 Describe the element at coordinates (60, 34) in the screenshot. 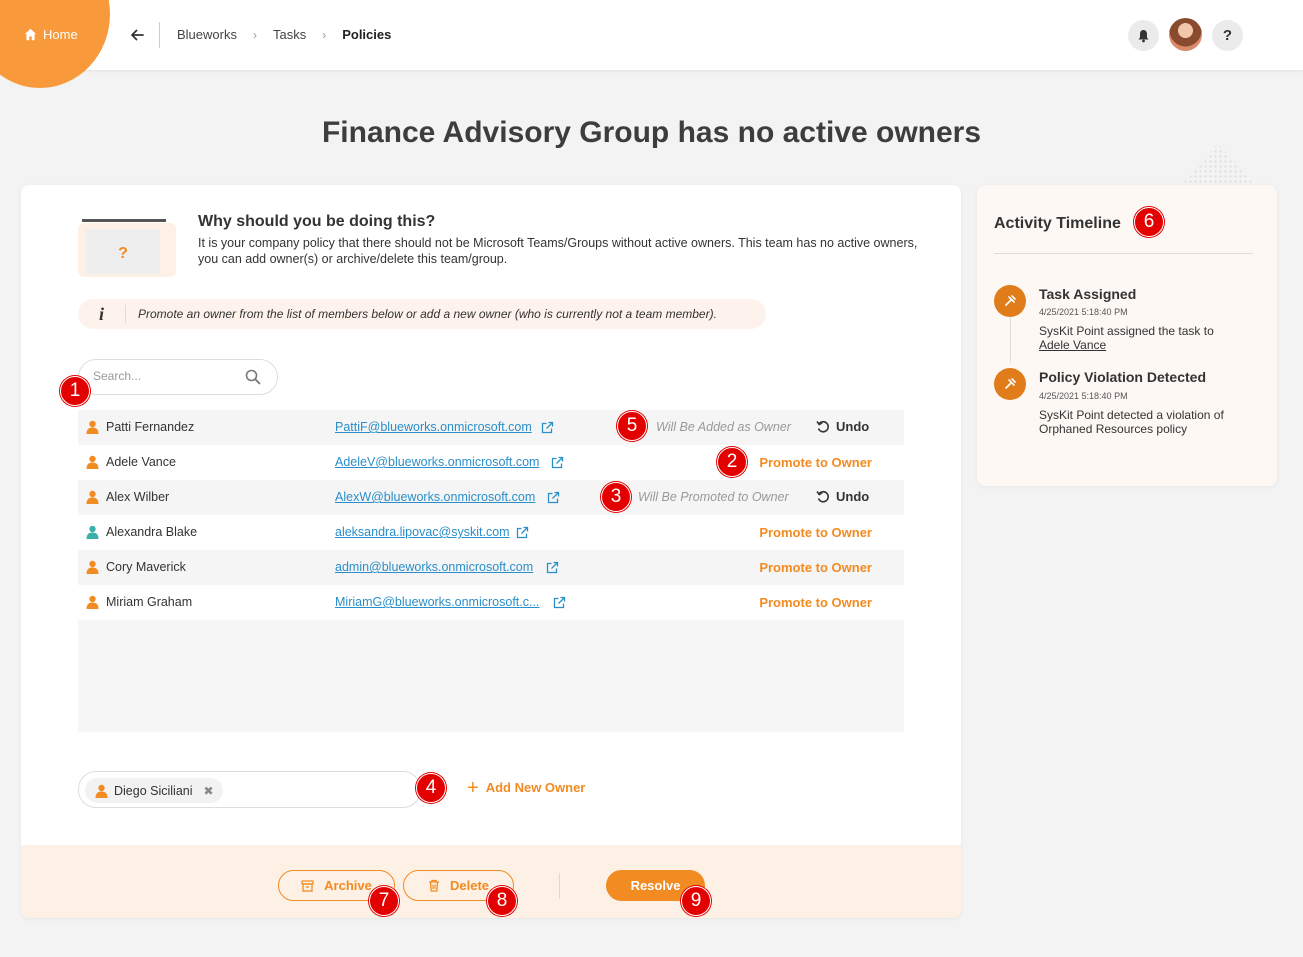

I see `home-label: Home` at that location.